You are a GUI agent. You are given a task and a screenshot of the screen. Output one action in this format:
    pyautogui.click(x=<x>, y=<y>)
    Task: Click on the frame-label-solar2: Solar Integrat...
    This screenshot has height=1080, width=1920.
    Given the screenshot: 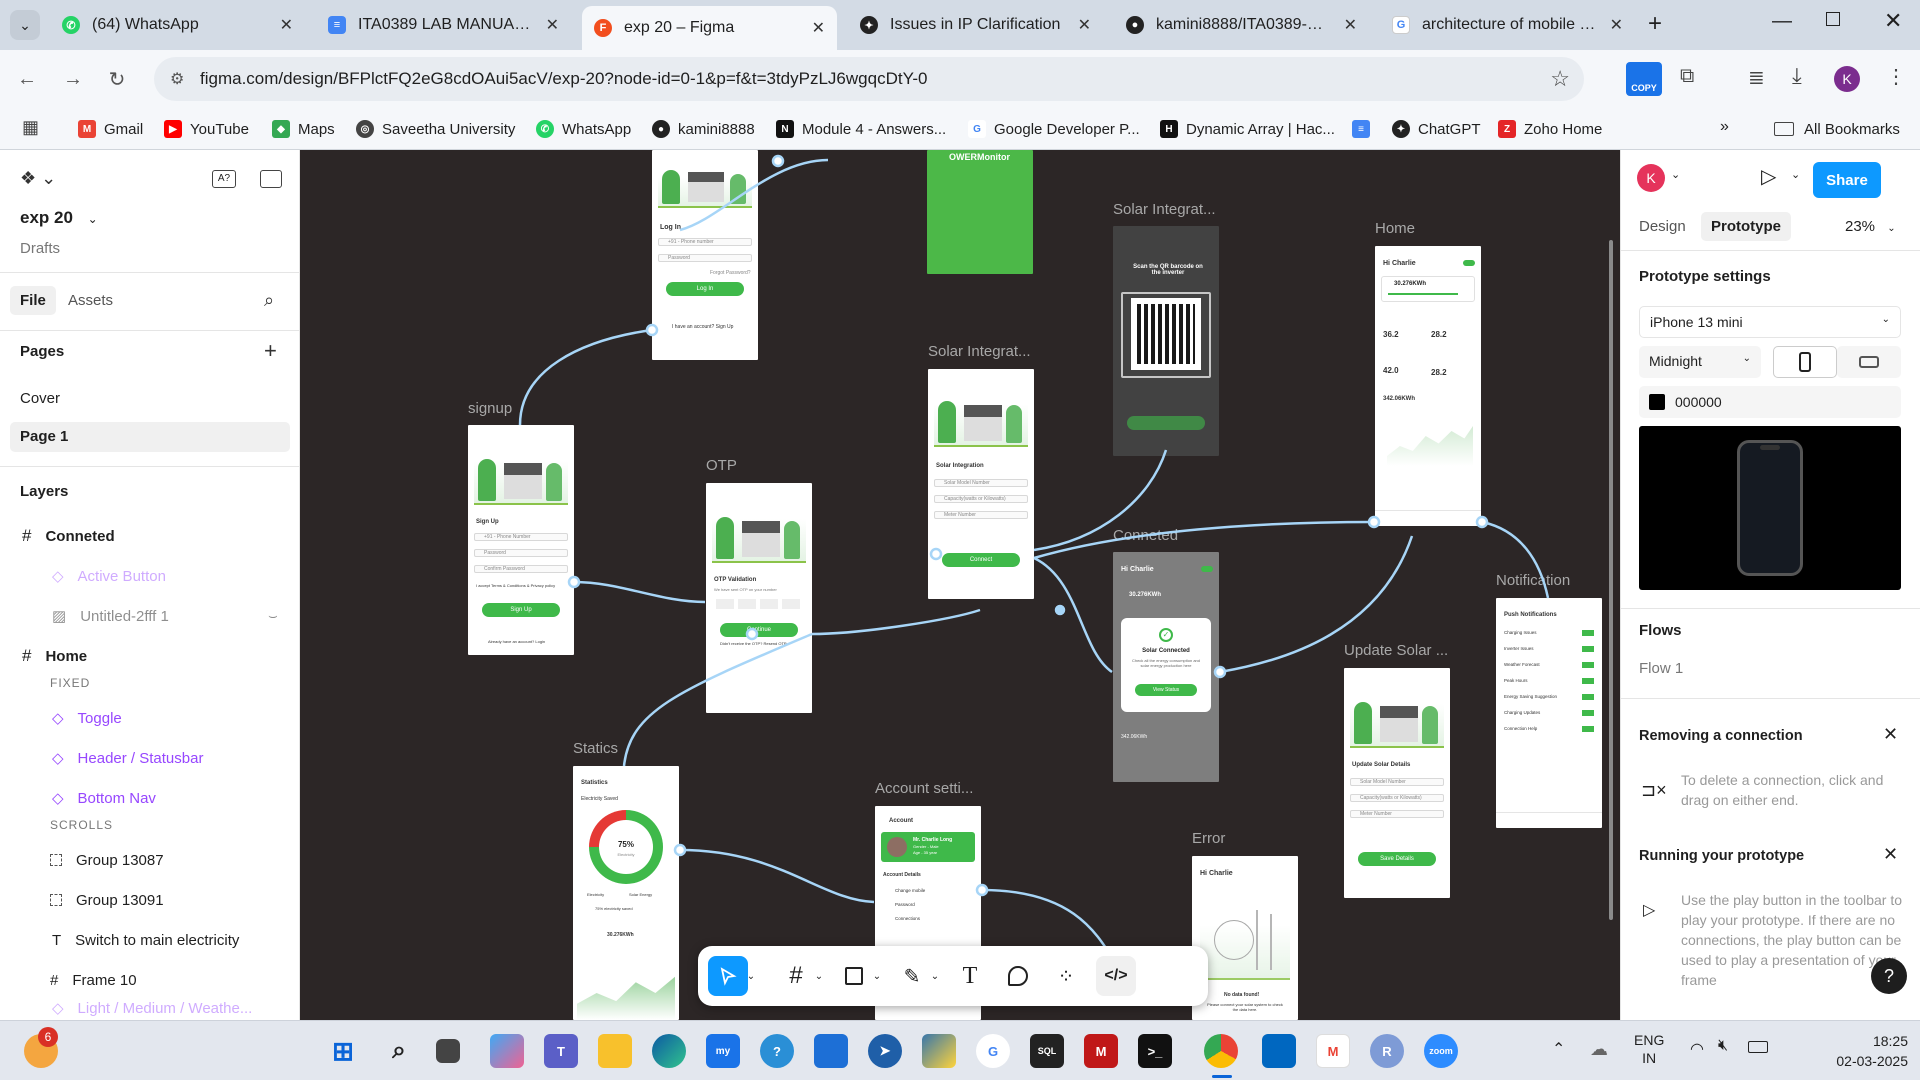 What is the action you would take?
    pyautogui.click(x=979, y=351)
    